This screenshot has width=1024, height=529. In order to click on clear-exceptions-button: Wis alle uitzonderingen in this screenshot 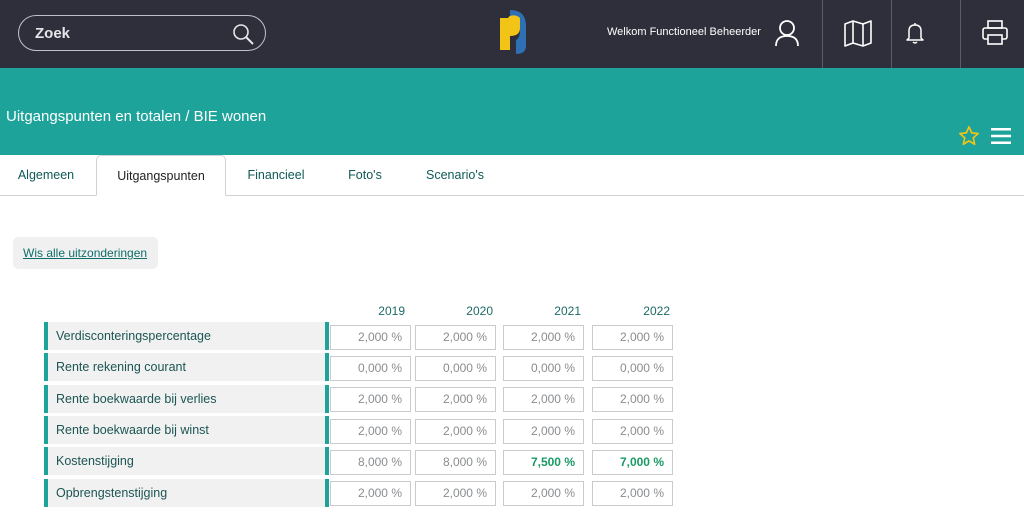, I will do `click(85, 253)`.